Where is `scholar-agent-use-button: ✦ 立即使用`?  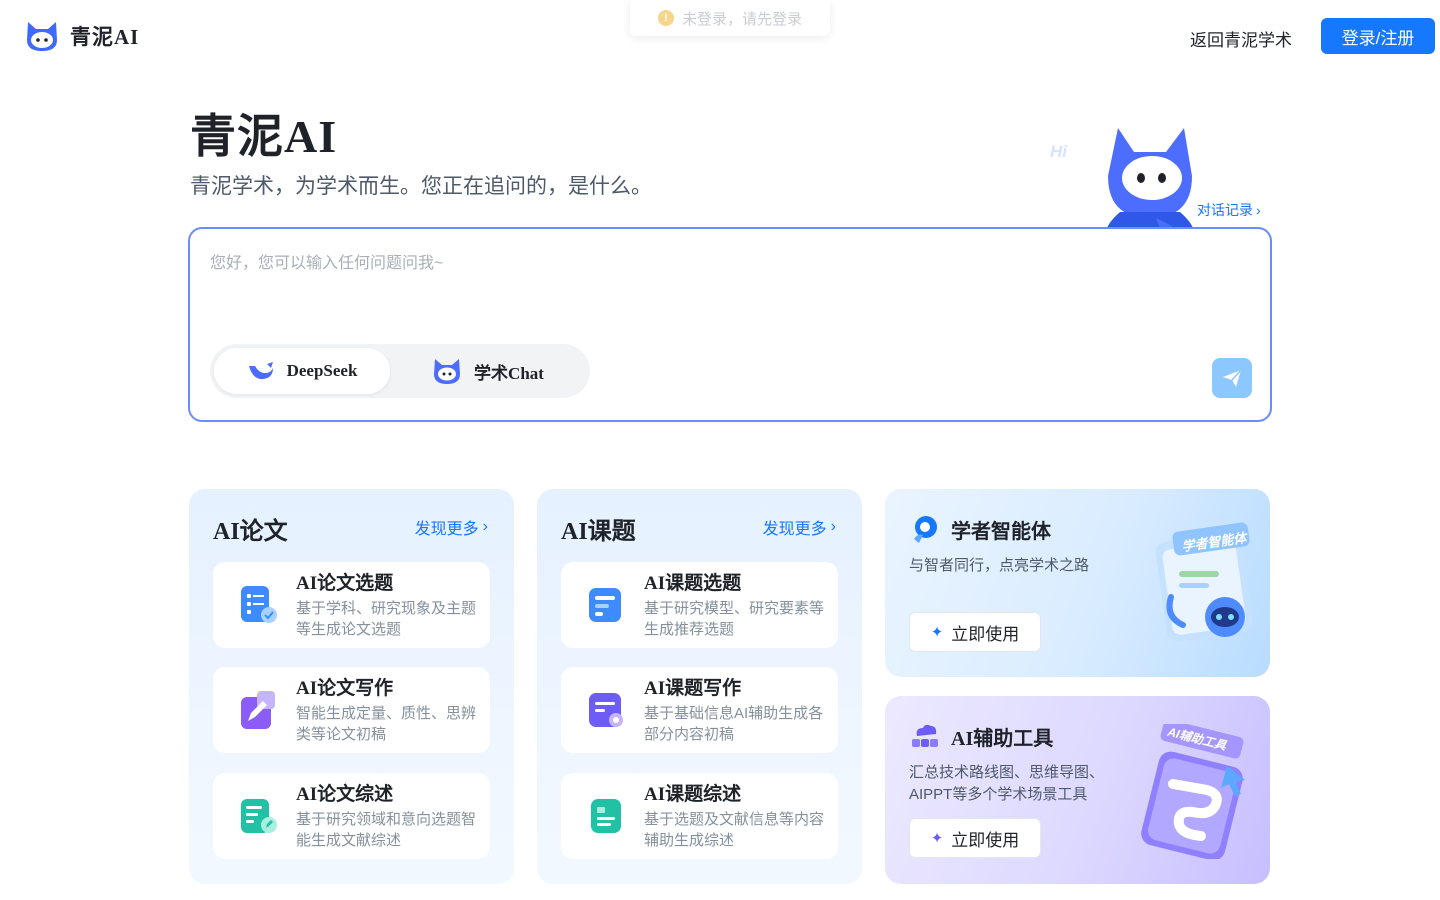 scholar-agent-use-button: ✦ 立即使用 is located at coordinates (975, 632).